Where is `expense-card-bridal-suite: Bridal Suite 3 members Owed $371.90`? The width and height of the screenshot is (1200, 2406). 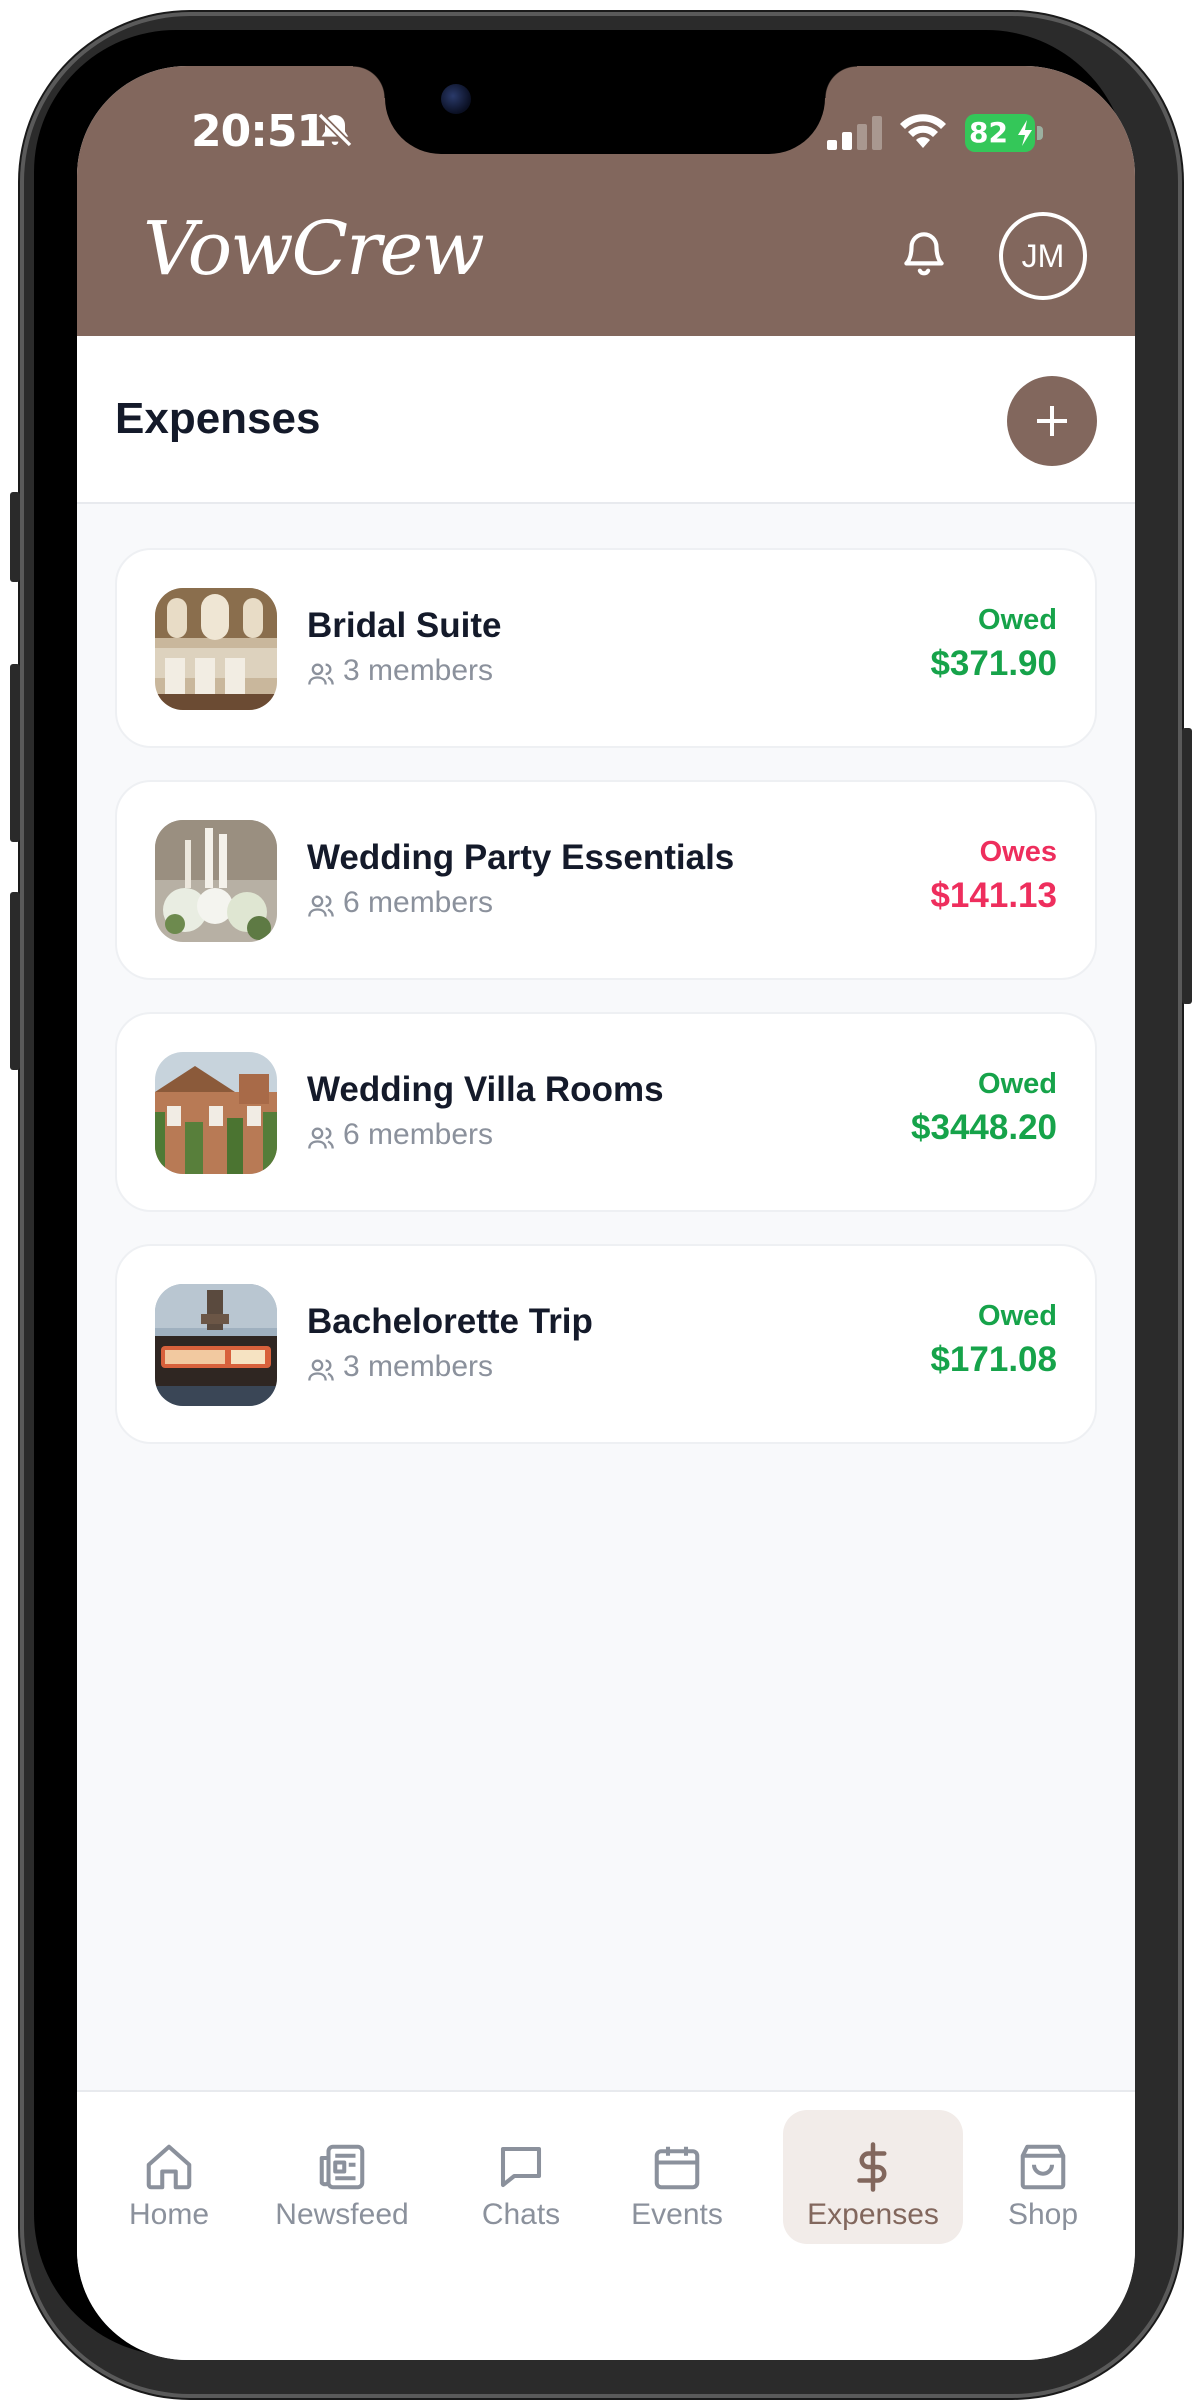 expense-card-bridal-suite: Bridal Suite 3 members Owed $371.90 is located at coordinates (606, 648).